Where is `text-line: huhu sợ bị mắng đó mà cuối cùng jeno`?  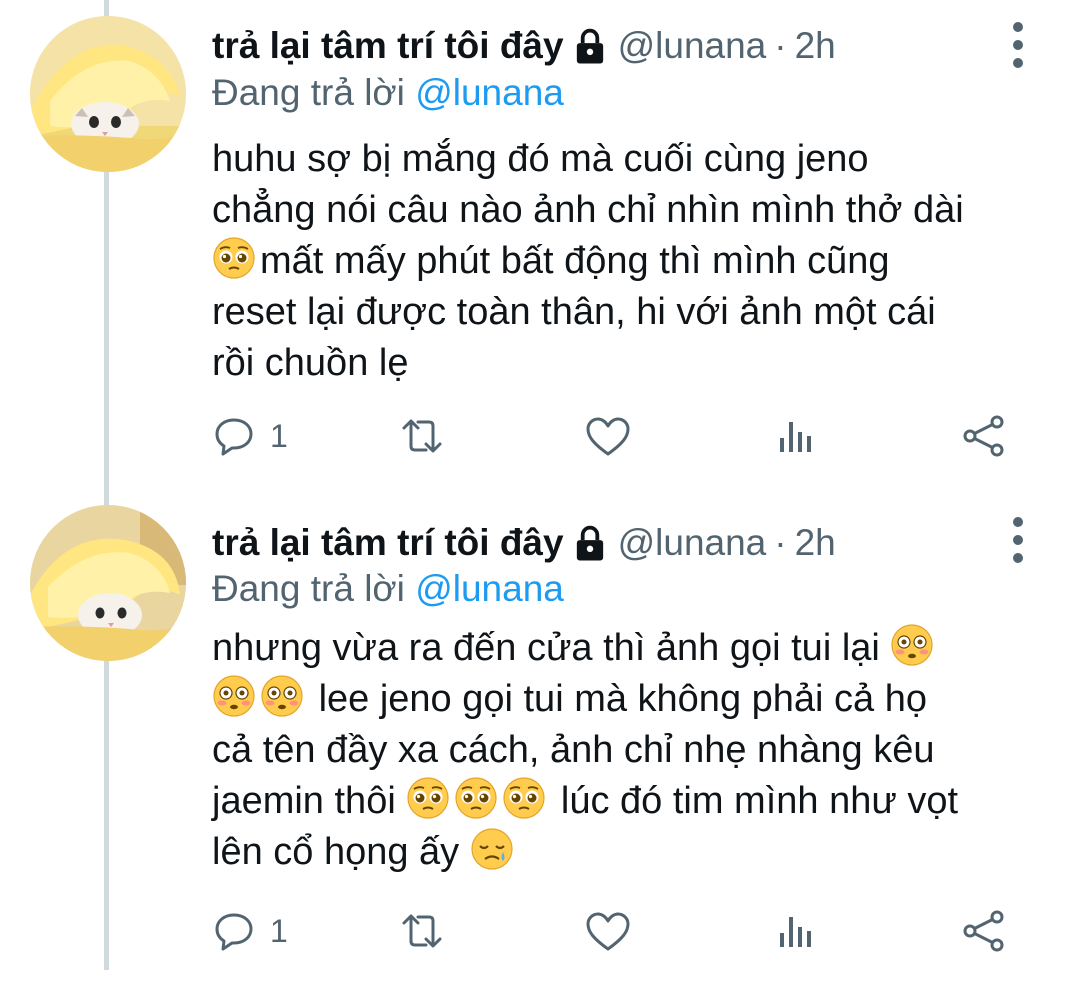
text-line: huhu sợ bị mắng đó mà cuối cùng jeno is located at coordinates (540, 159).